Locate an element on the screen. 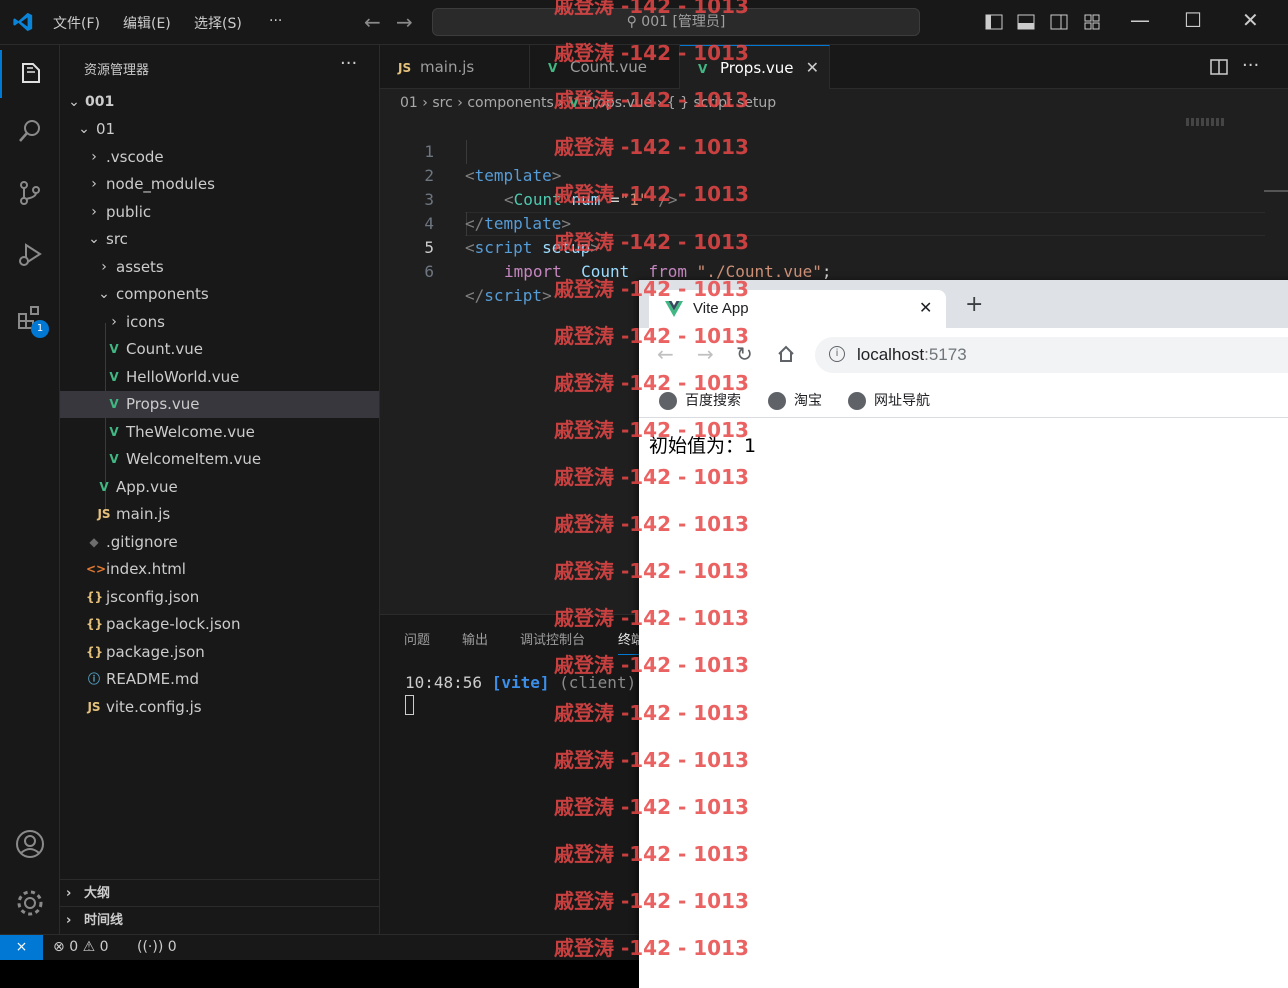  account-icon is located at coordinates (30, 844).